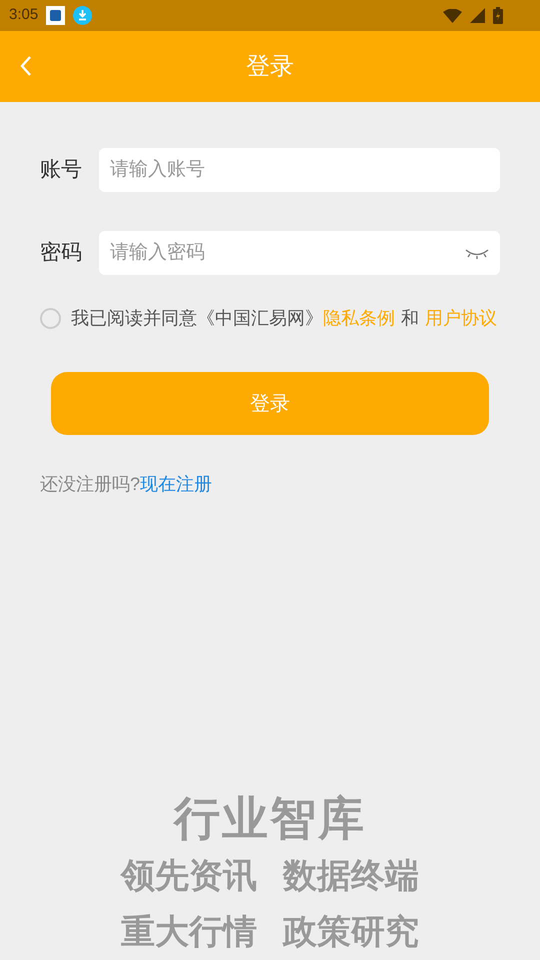 The image size is (540, 960). Describe the element at coordinates (410, 318) in the screenshot. I see `and-text: 和` at that location.